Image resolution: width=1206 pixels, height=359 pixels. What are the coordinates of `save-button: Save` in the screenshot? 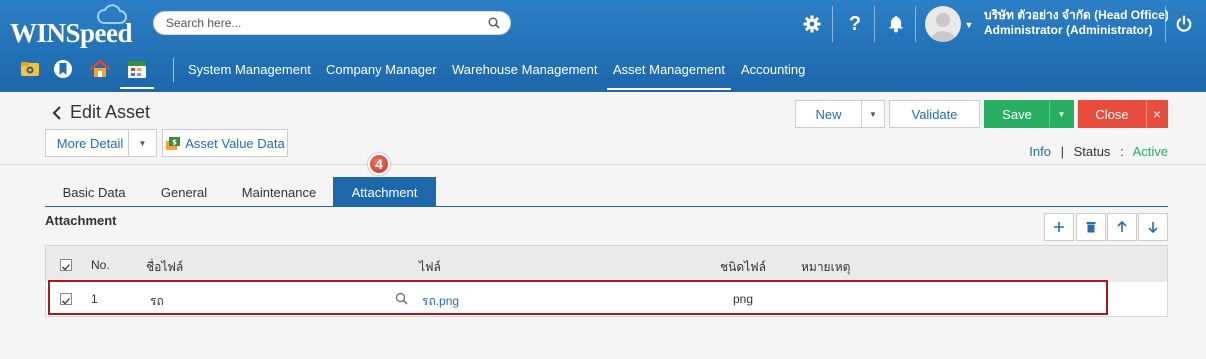 It's located at (1017, 114).